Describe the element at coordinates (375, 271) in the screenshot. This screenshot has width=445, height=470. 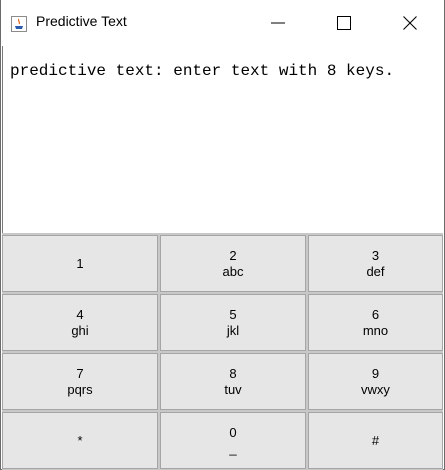
I see `key-letters: def` at that location.